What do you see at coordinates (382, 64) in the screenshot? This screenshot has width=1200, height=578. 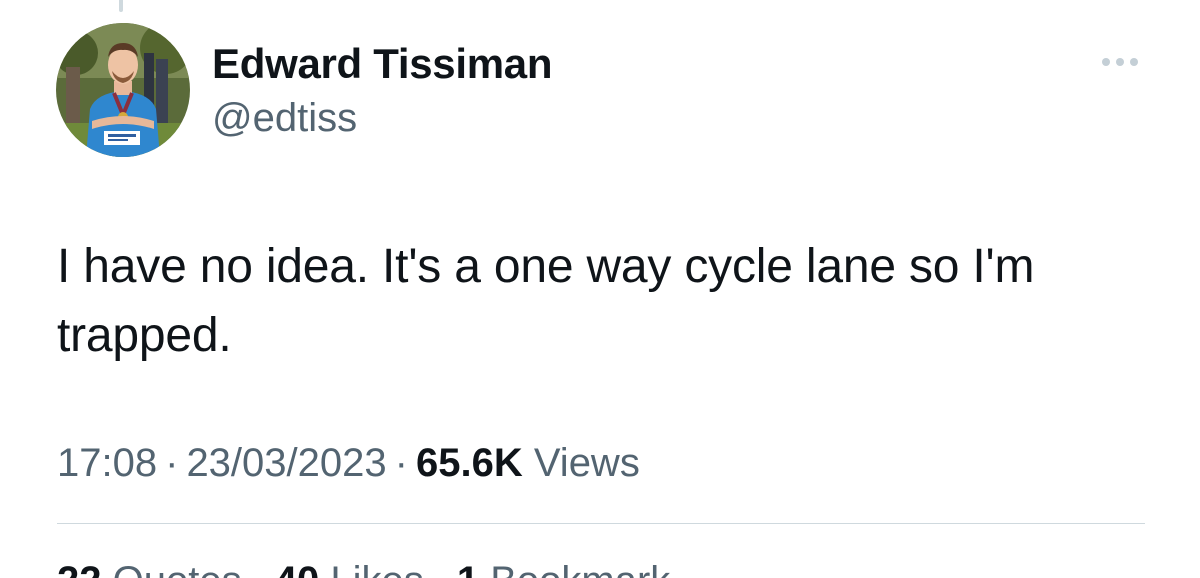 I see `author-display-name: Edward Tissiman` at bounding box center [382, 64].